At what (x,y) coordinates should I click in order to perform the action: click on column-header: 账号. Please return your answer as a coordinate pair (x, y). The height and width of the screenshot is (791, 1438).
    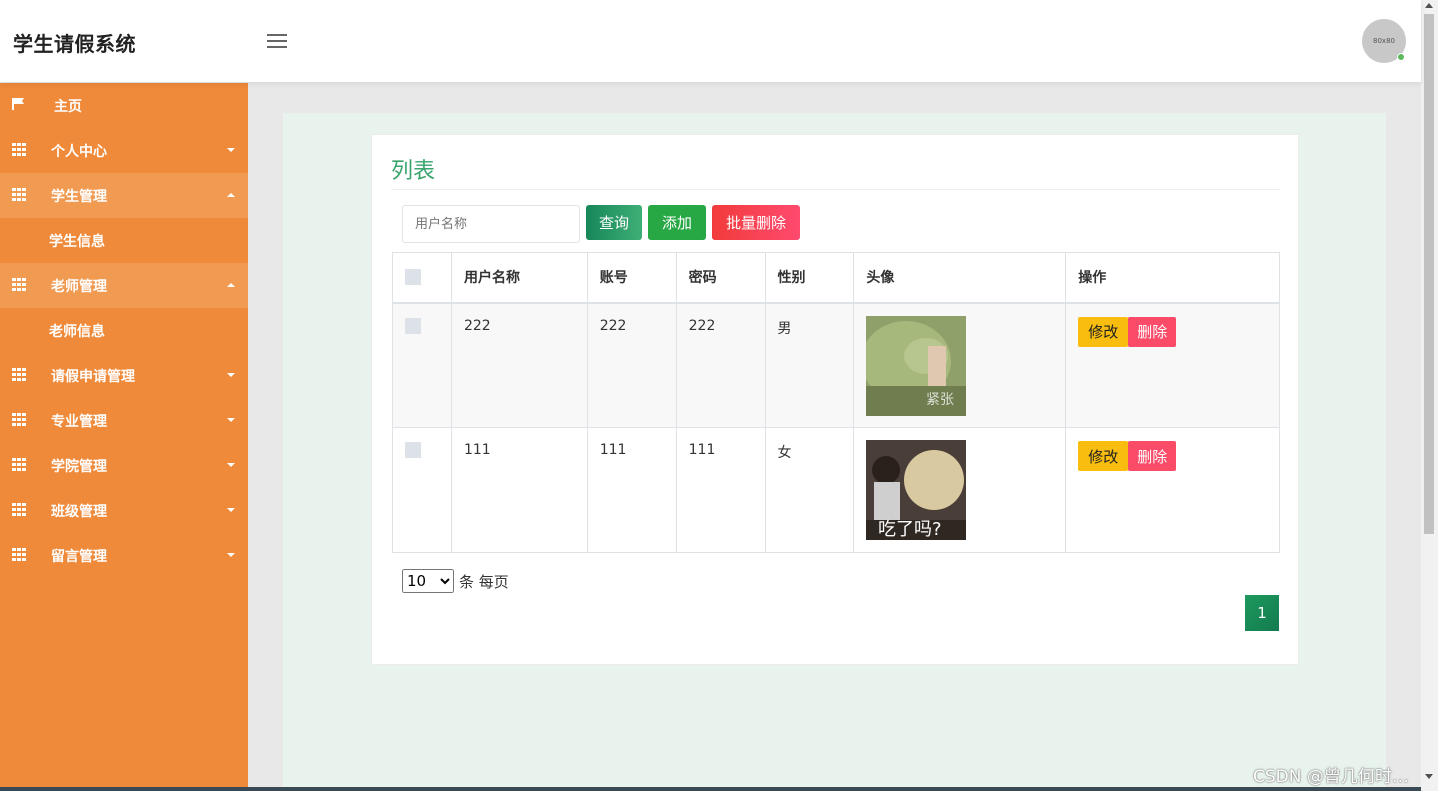
    Looking at the image, I should click on (631, 278).